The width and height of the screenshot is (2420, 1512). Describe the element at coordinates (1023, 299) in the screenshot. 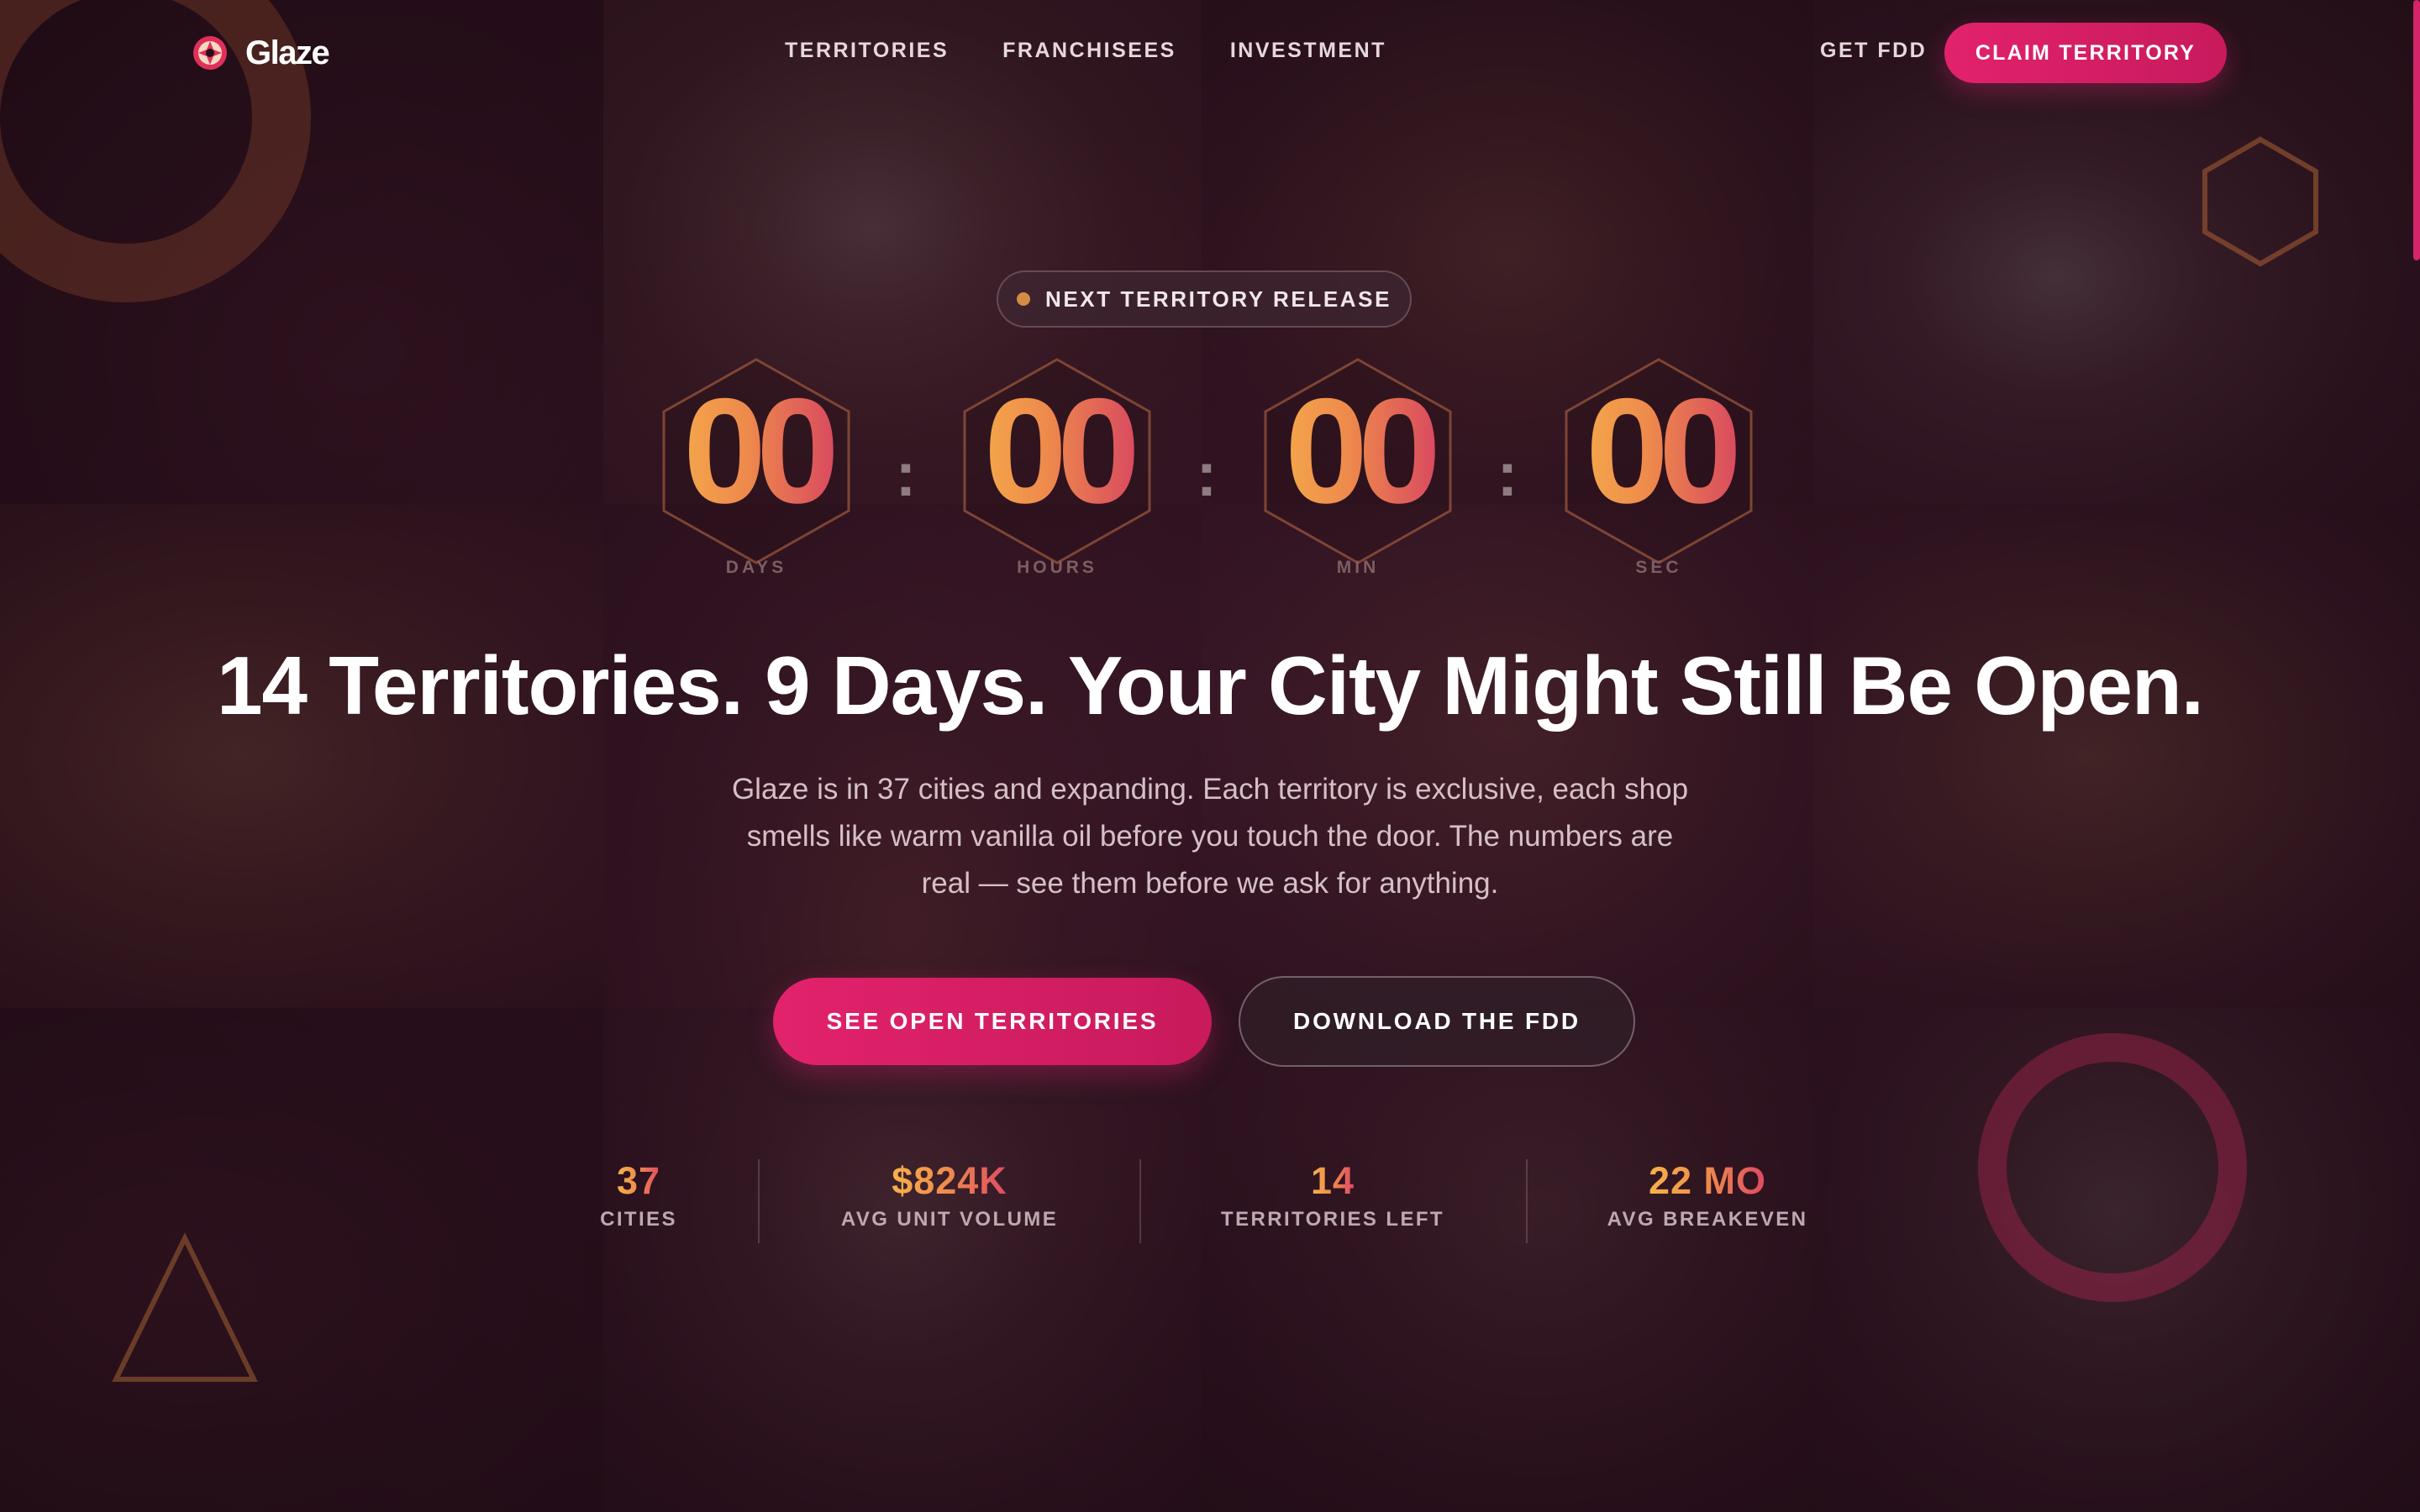

I see `status-dot-icon` at that location.